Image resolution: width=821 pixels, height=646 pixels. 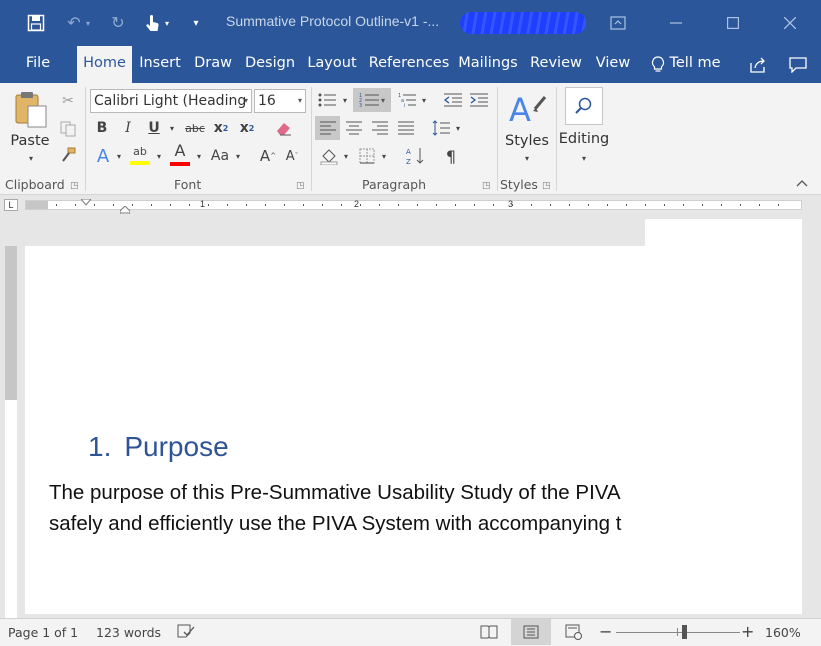 What do you see at coordinates (213, 64) in the screenshot?
I see `tab-draw: Draw` at bounding box center [213, 64].